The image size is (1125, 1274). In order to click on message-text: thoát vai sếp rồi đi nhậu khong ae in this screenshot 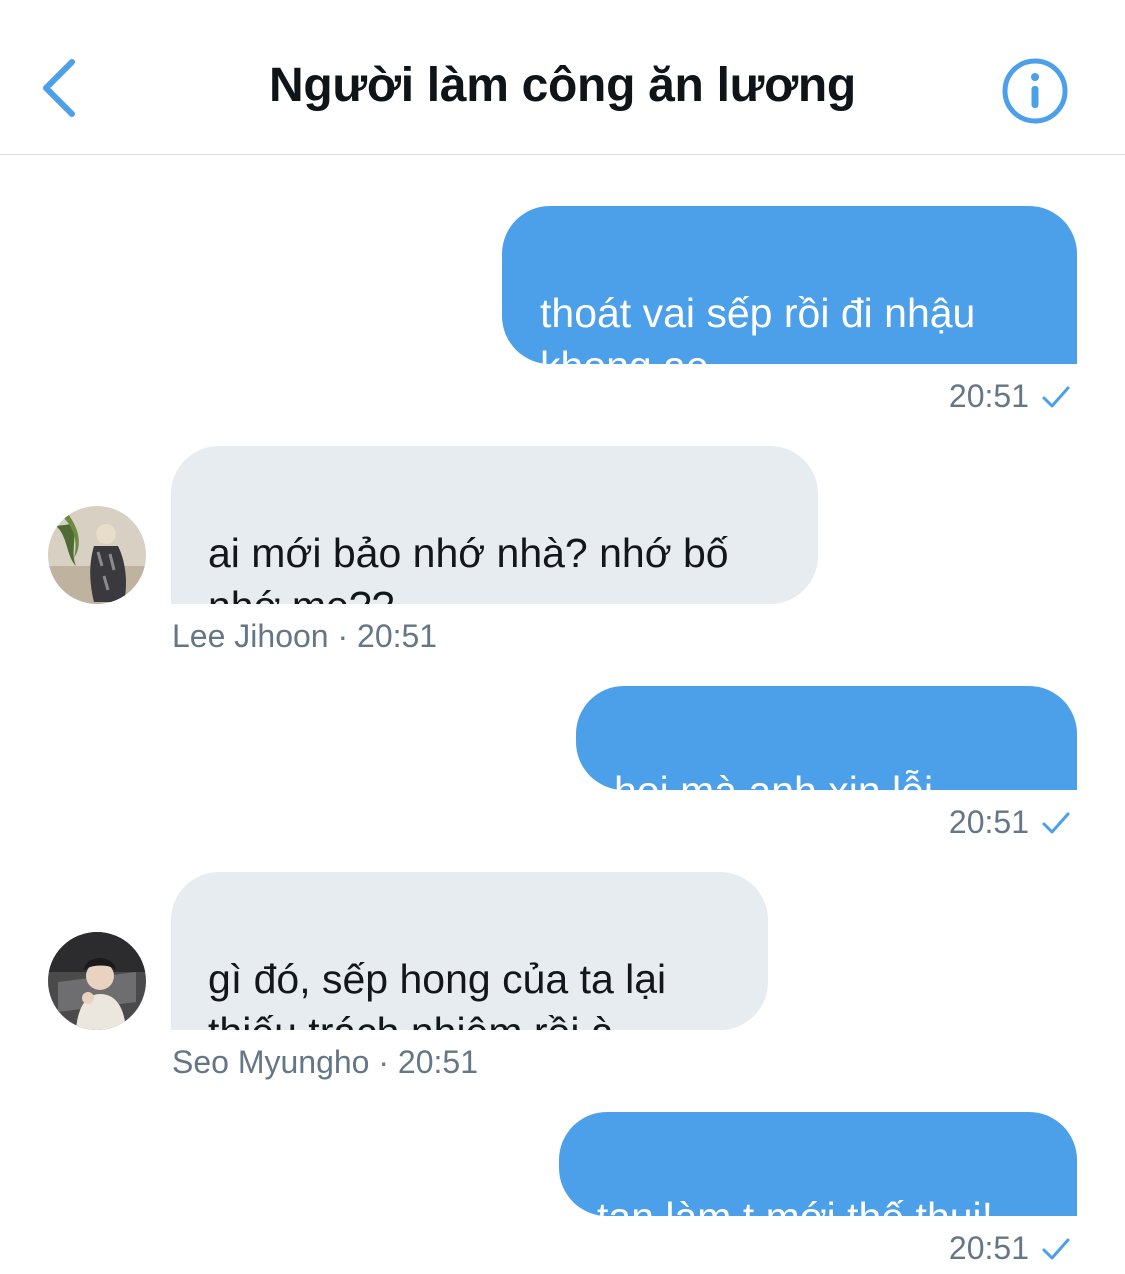, I will do `click(758, 327)`.